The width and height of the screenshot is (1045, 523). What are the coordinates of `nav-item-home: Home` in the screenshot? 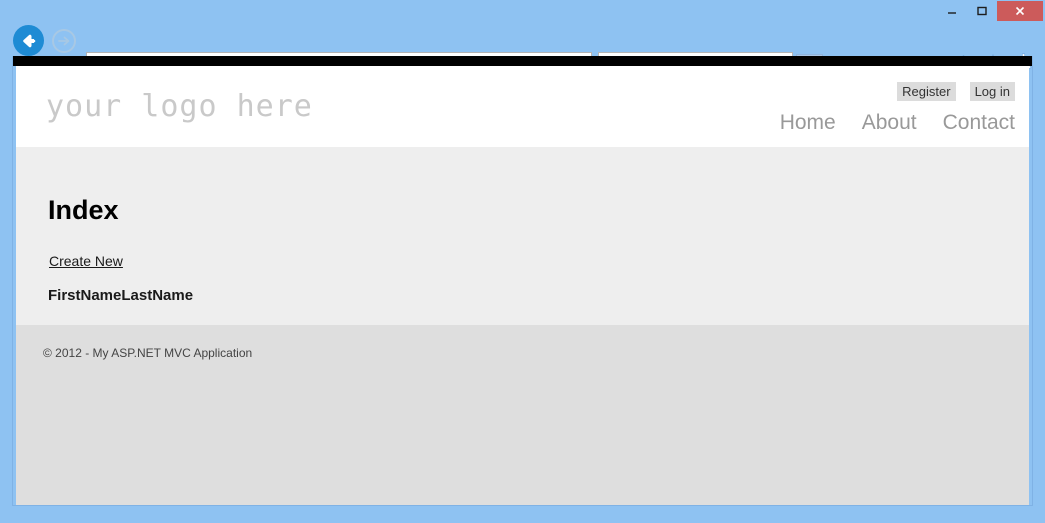 It's located at (808, 123).